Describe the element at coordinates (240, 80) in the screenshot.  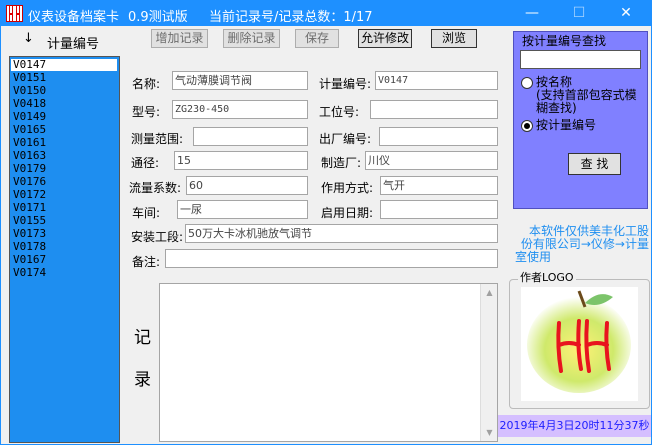
I see `name-field: 气动薄膜调节阀` at that location.